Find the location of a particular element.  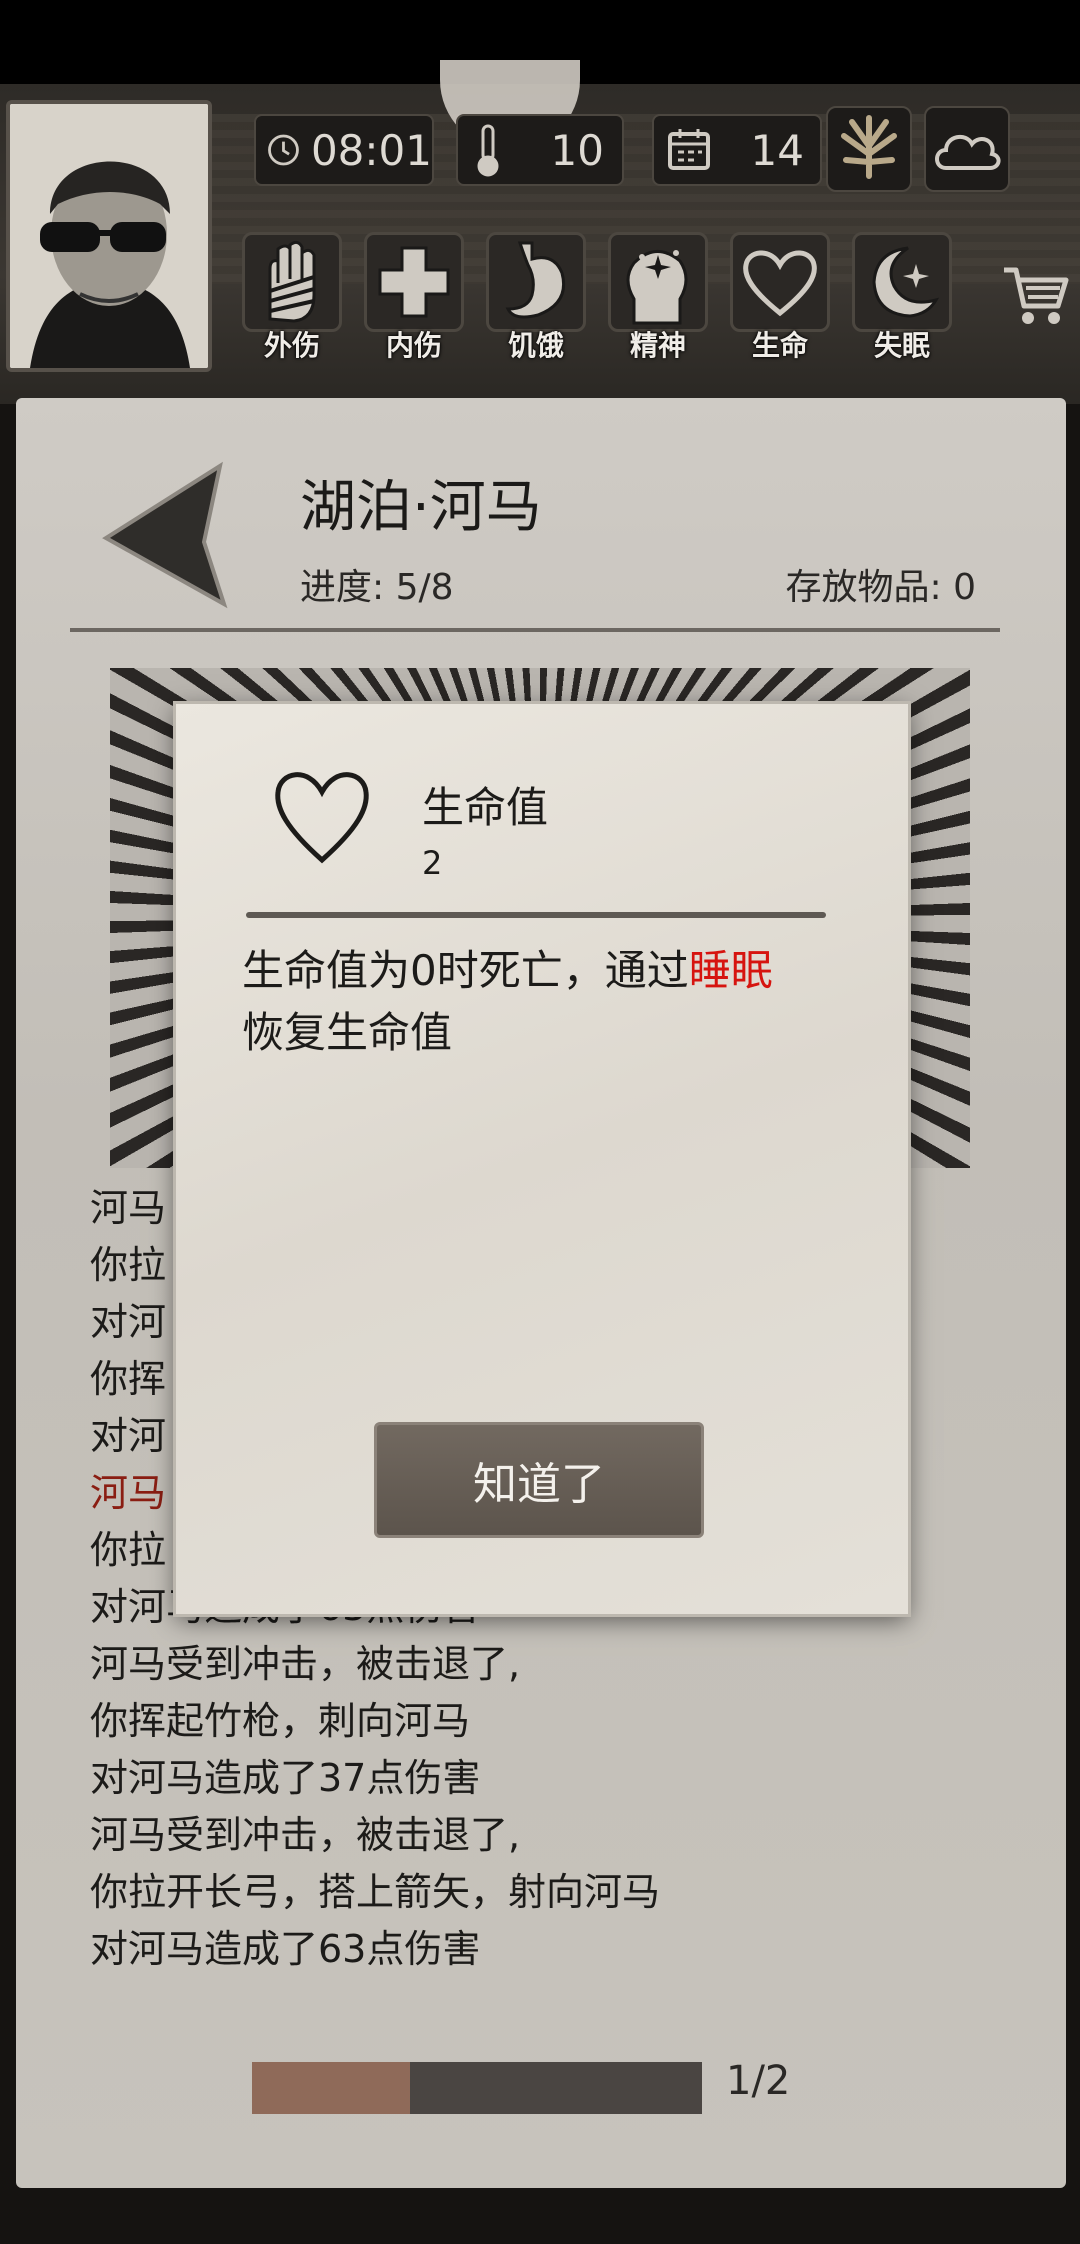

cloud-icon is located at coordinates (968, 152).